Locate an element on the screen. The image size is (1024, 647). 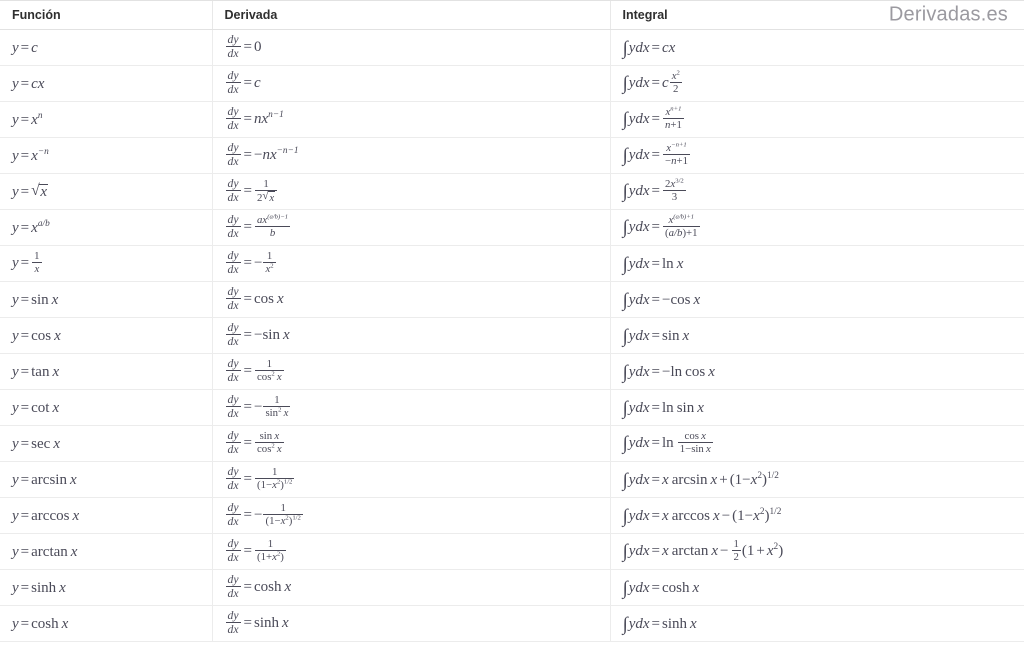
table-row: y = sin x dy dx = cos x ∫ydx = −cos x is located at coordinates (512, 299).